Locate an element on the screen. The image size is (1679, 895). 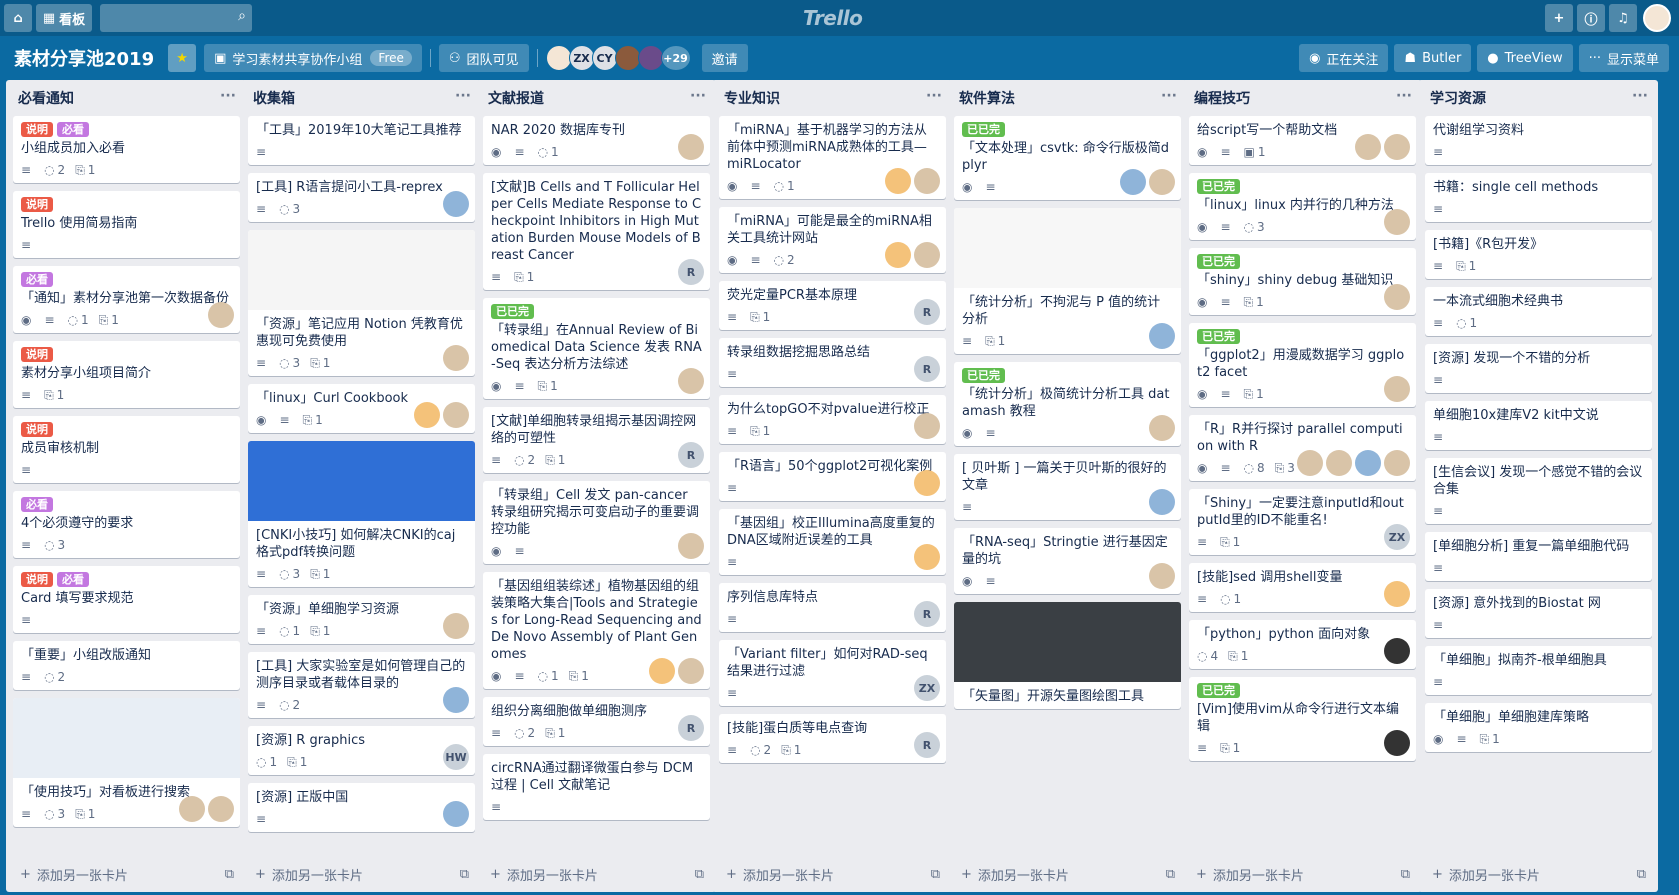
list-header: 学习资源 ··· is located at coordinates (1538, 98).